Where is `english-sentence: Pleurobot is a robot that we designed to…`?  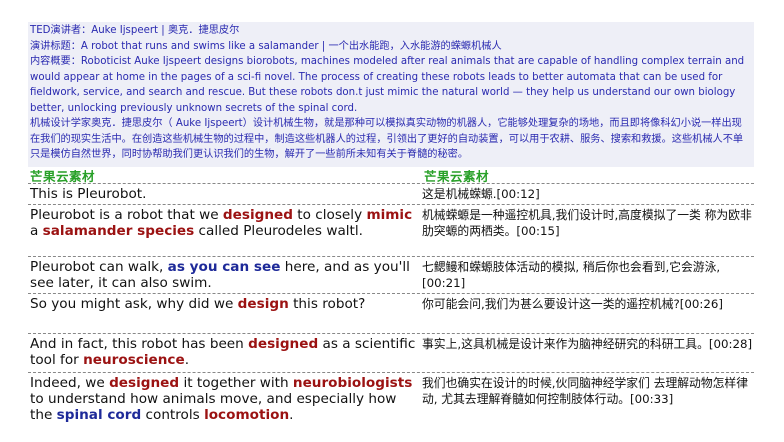 english-sentence: Pleurobot is a robot that we designed to… is located at coordinates (224, 231).